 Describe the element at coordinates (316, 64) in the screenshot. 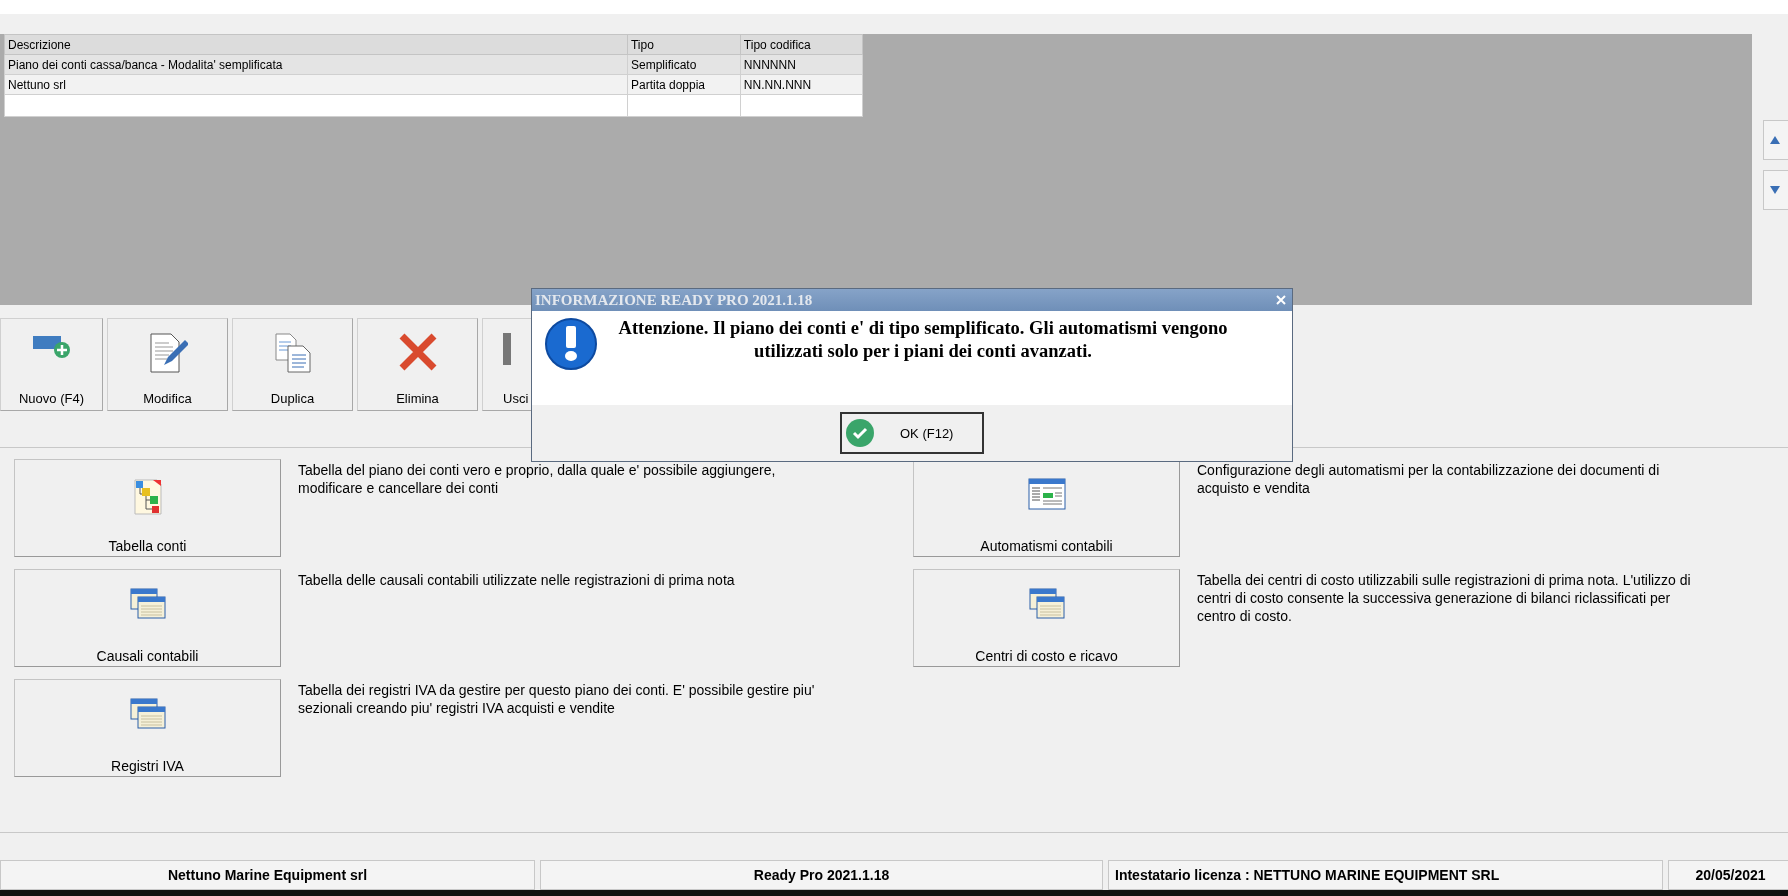

I see `table-cell: Piano dei conti cassa/banca - Modalita' semplificata` at that location.